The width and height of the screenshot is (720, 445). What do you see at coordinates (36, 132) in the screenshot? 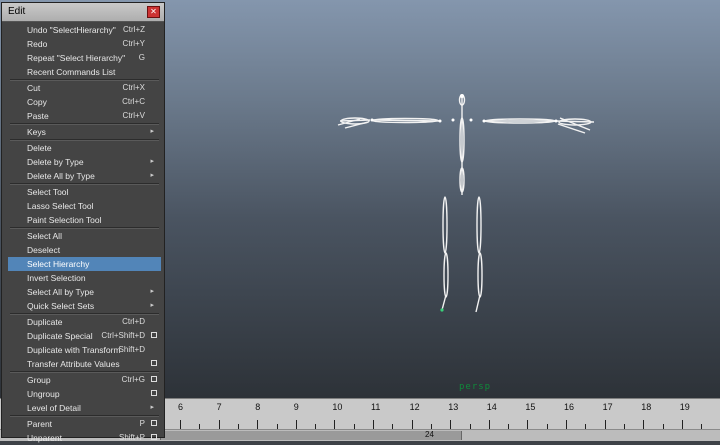
I see `menu-item-label: Keys` at bounding box center [36, 132].